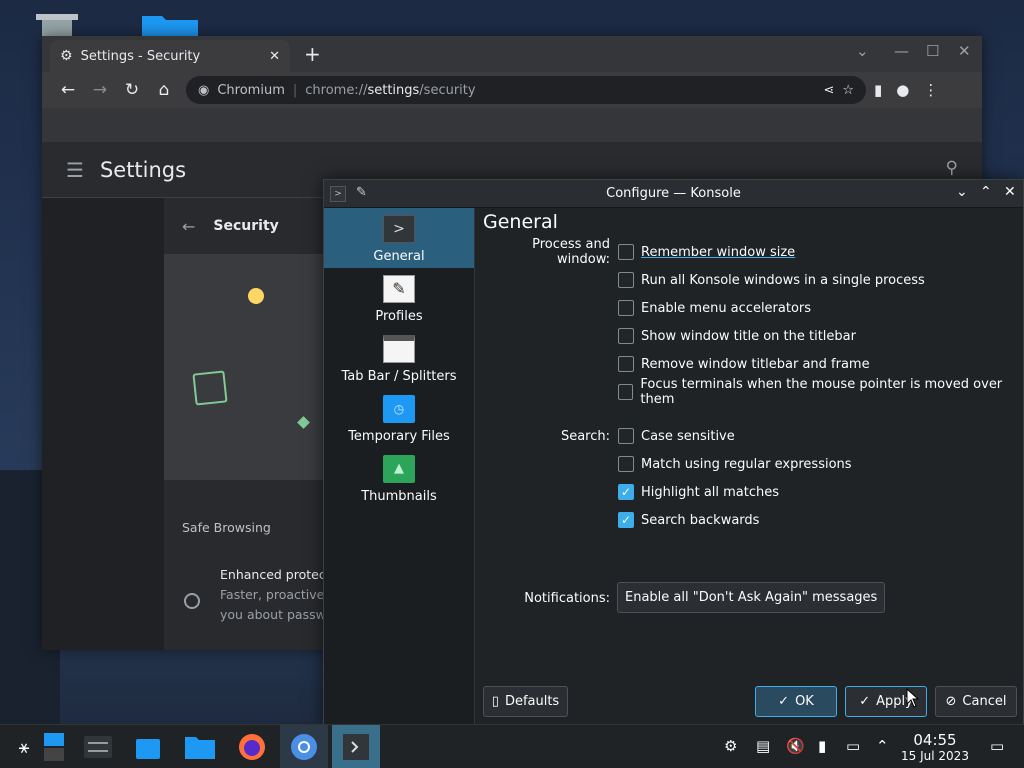 The height and width of the screenshot is (768, 1024). Describe the element at coordinates (878, 90) in the screenshot. I see `side-panel-icon: ▮` at that location.